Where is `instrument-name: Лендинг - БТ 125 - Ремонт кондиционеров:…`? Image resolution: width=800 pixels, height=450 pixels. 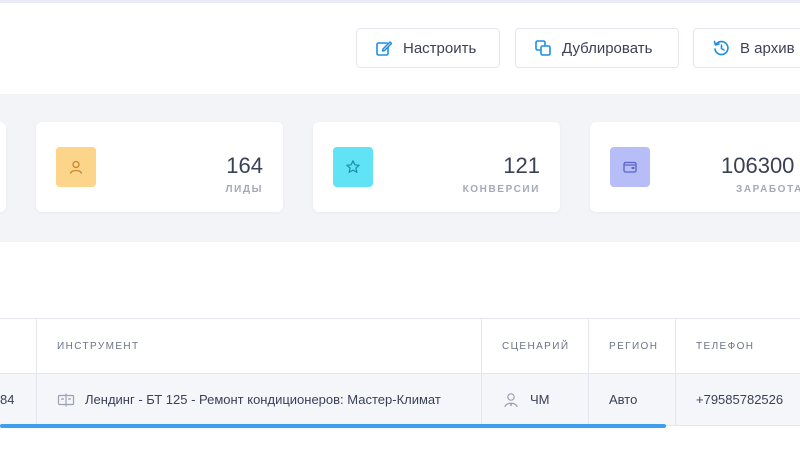
instrument-name: Лендинг - БТ 125 - Ремонт кондиционеров:… is located at coordinates (263, 399).